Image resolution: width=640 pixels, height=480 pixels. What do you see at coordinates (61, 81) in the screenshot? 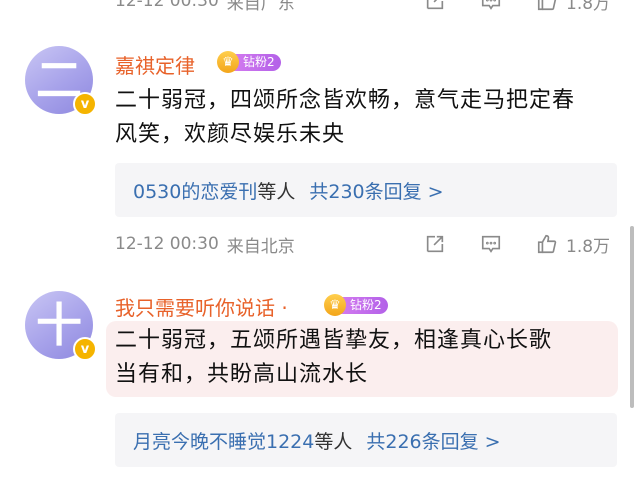
I see `avatar: 二 v` at bounding box center [61, 81].